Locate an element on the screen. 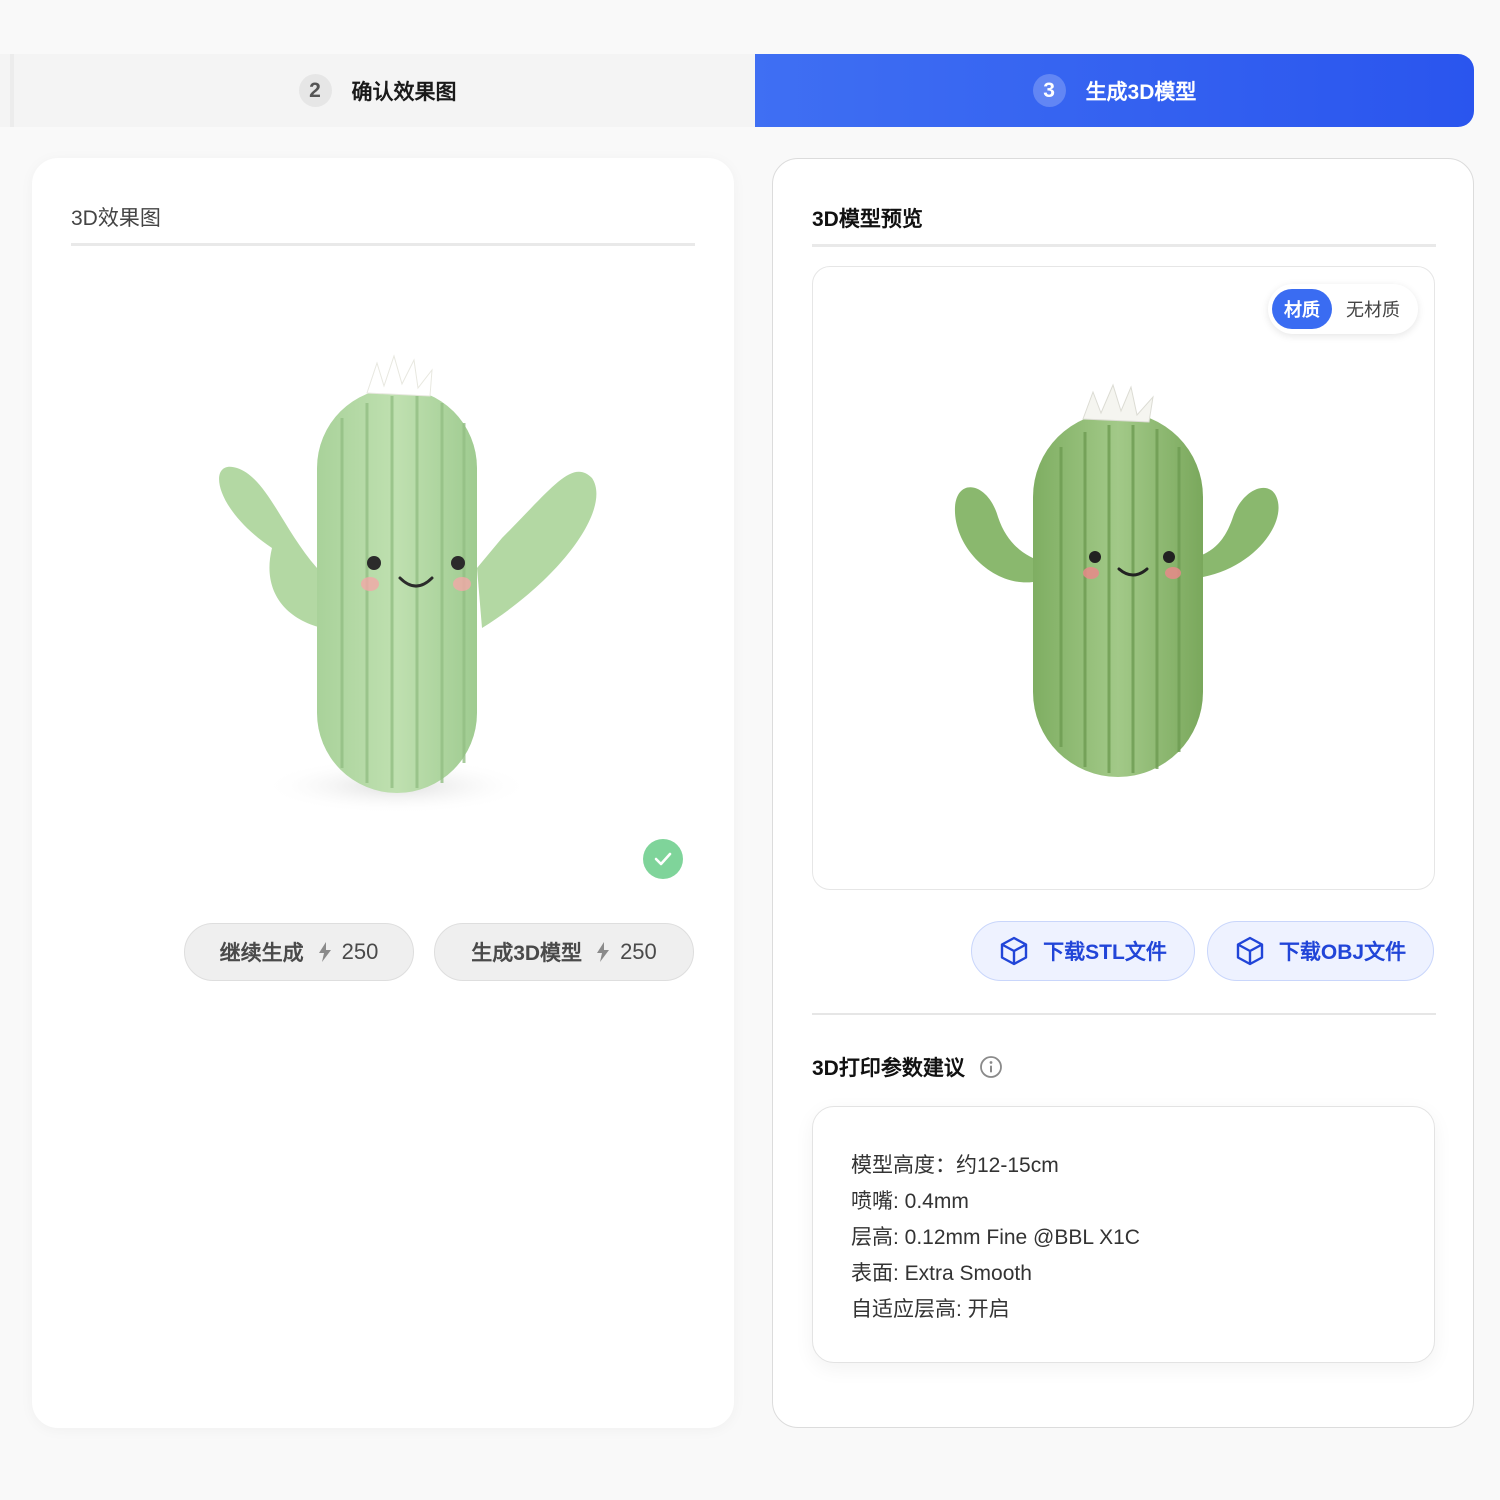 The height and width of the screenshot is (1500, 1500). card-title: 3D效果图 is located at coordinates (116, 218).